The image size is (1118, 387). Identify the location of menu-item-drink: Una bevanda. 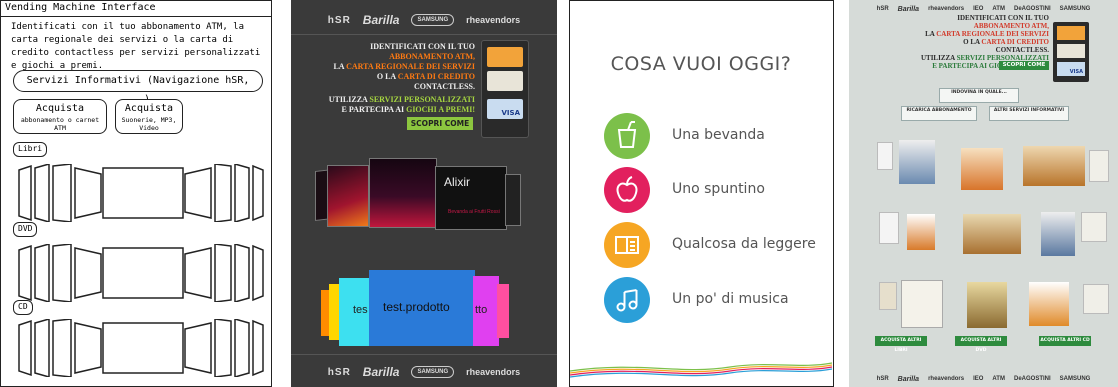
(714, 136).